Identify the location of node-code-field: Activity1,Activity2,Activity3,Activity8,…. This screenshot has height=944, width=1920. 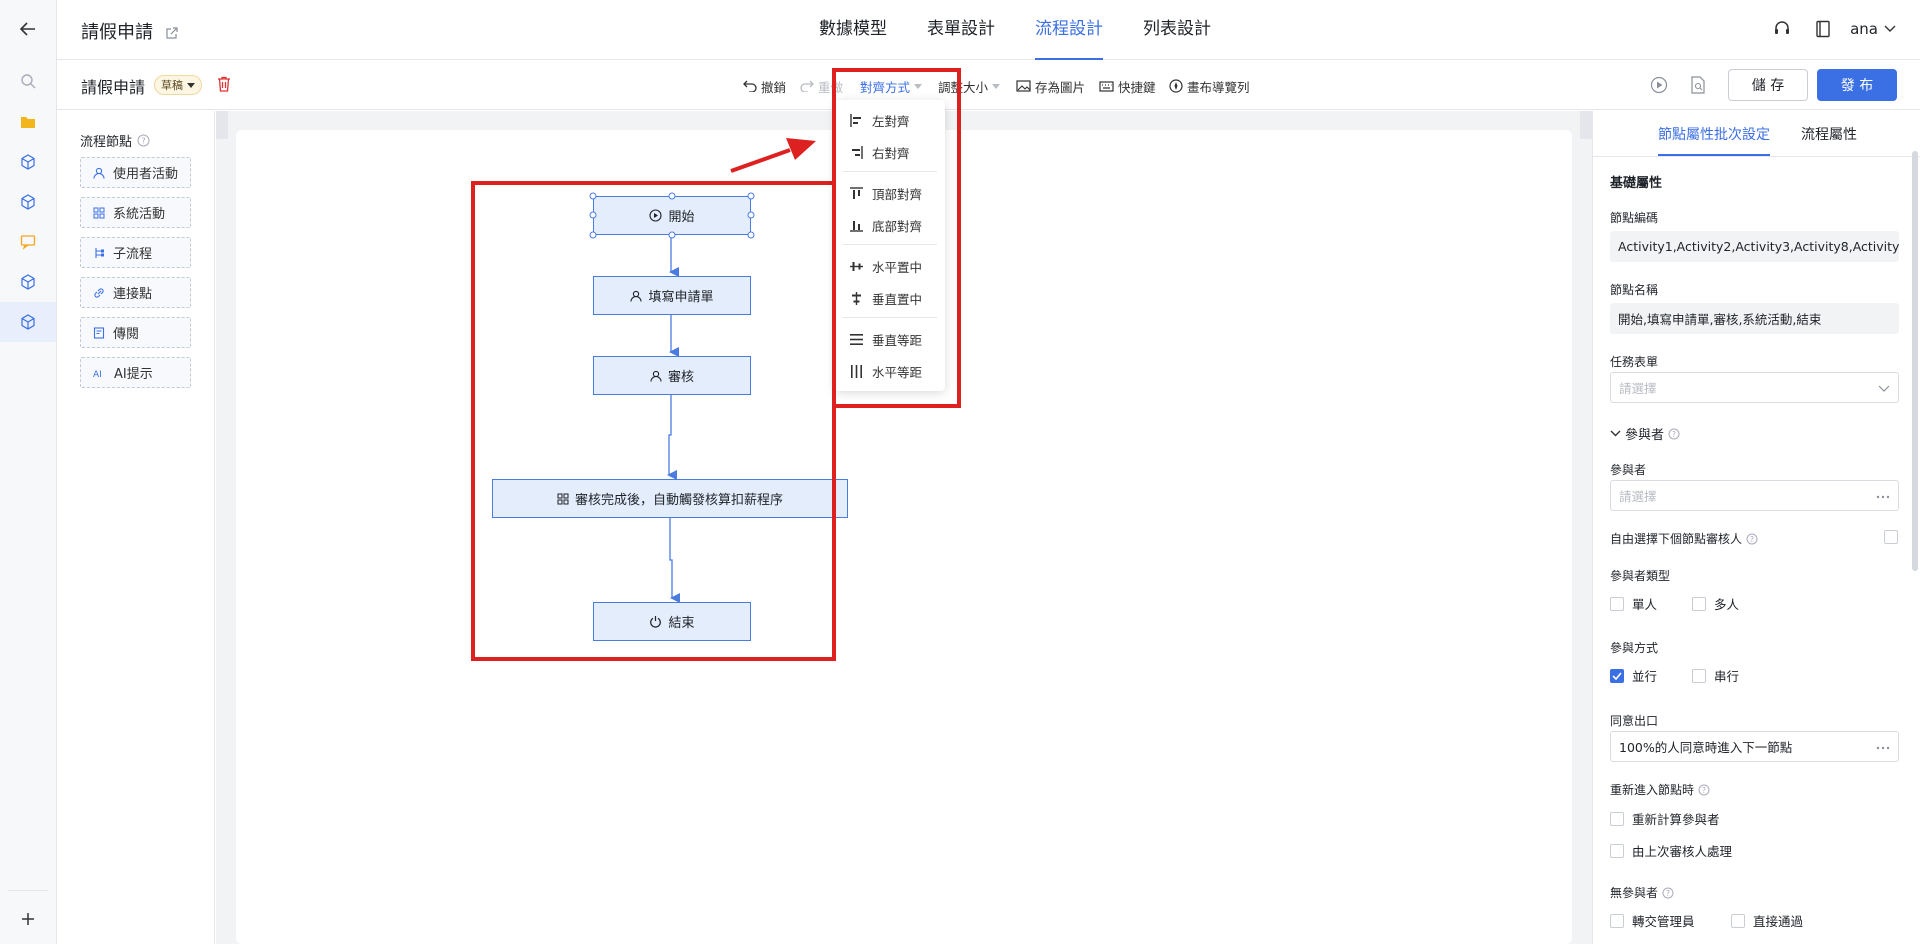
(1754, 246).